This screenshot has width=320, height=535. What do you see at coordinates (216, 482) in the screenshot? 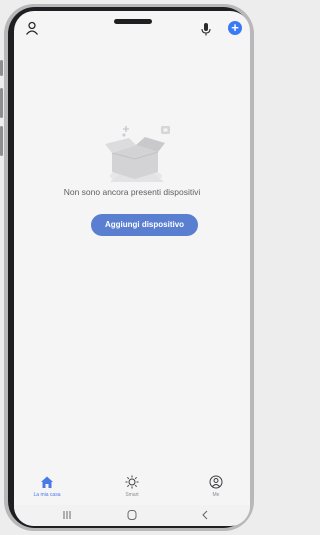
I see `user-icon` at bounding box center [216, 482].